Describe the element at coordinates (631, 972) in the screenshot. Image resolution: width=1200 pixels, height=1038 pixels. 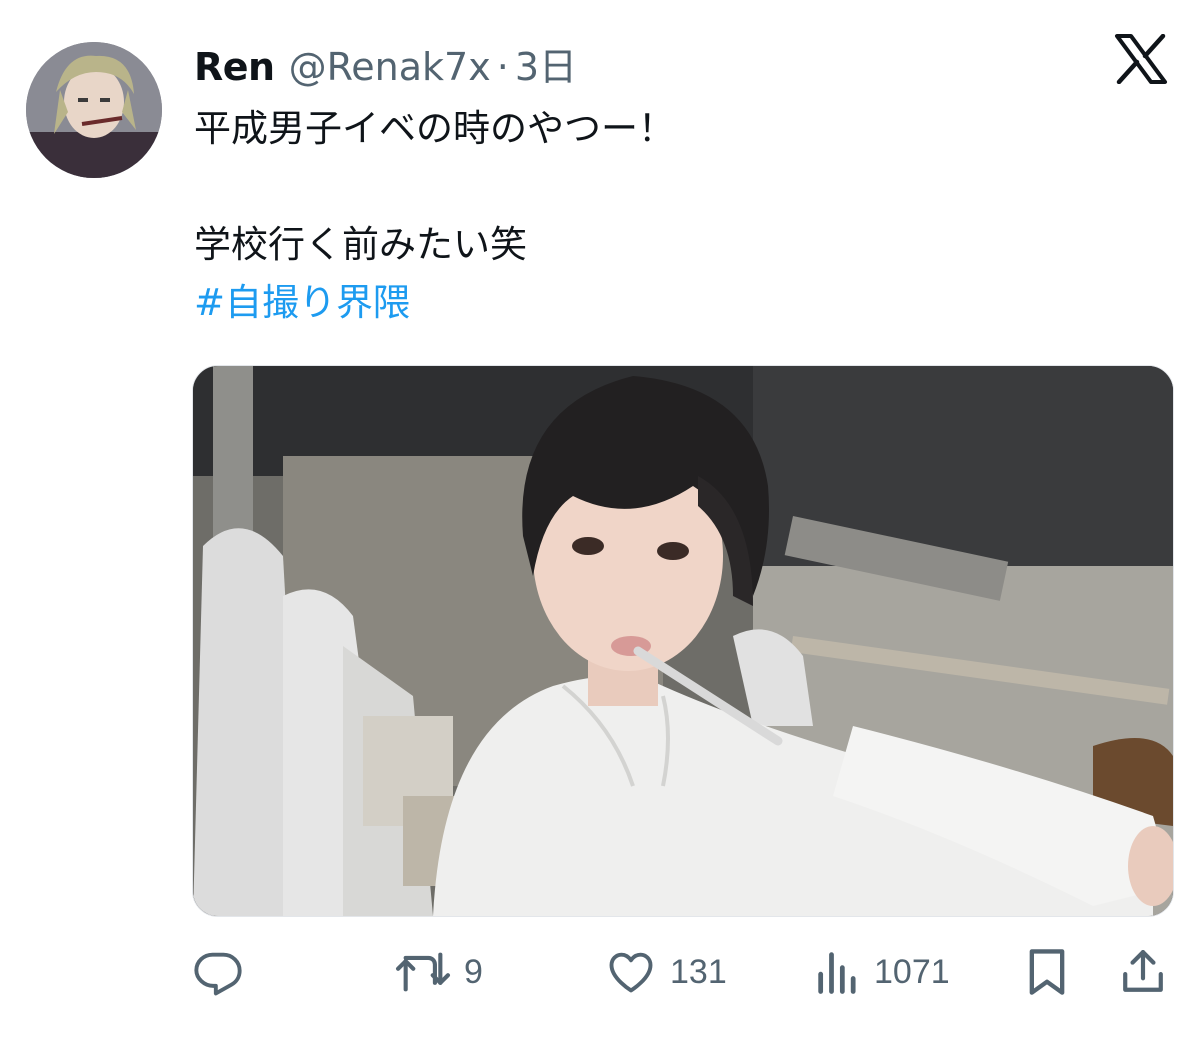
I see `heart-icon` at that location.